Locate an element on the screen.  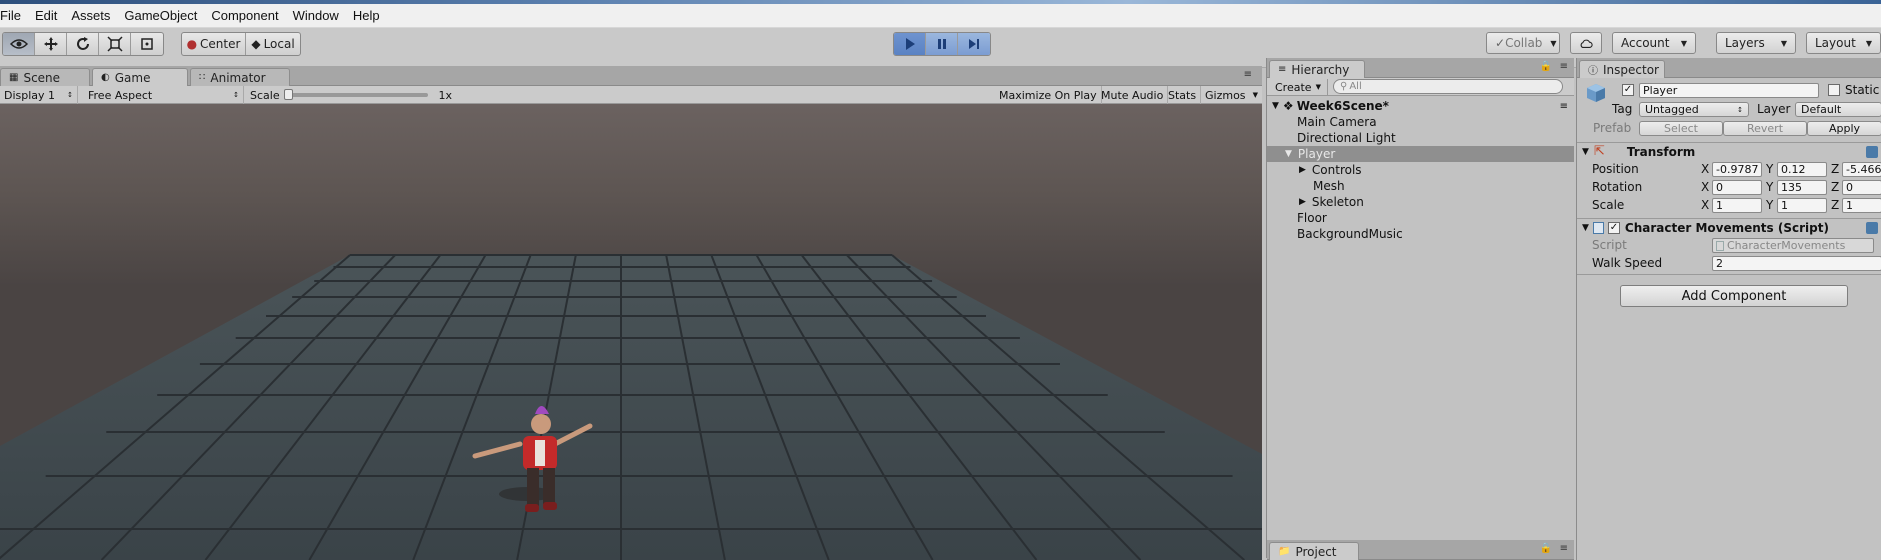
tab-project: 📁 Project is located at coordinates (1314, 551).